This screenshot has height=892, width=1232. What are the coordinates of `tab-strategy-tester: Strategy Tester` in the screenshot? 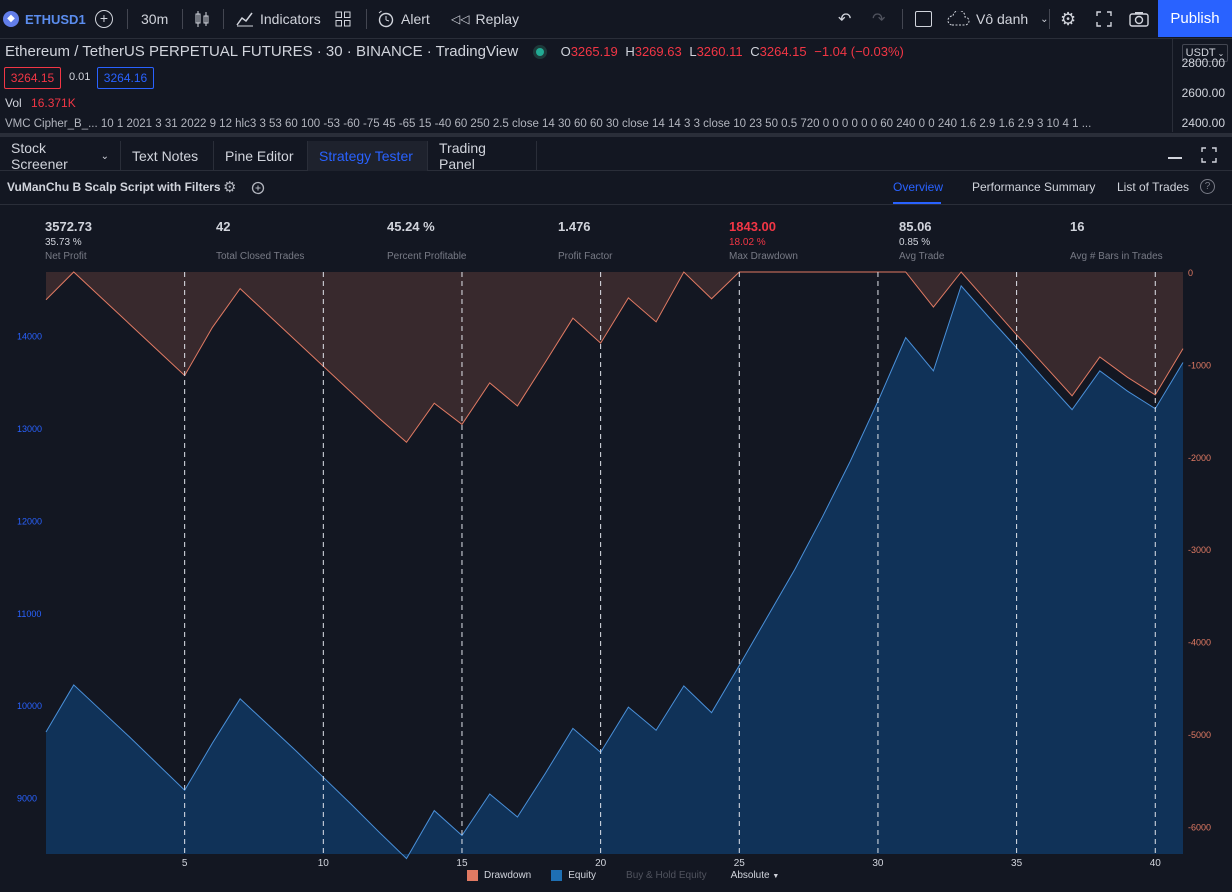 It's located at (368, 156).